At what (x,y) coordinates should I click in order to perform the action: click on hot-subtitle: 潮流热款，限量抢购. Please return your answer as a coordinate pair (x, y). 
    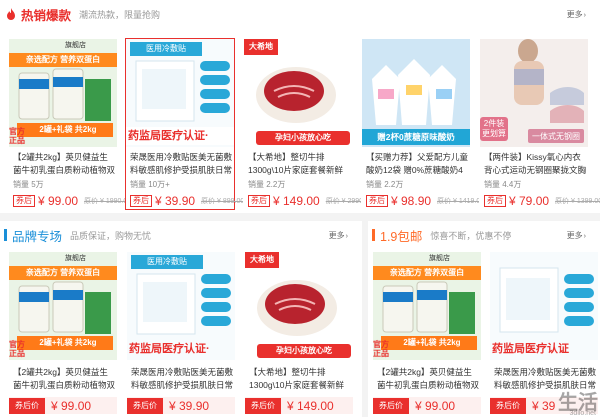
    Looking at the image, I should click on (120, 14).